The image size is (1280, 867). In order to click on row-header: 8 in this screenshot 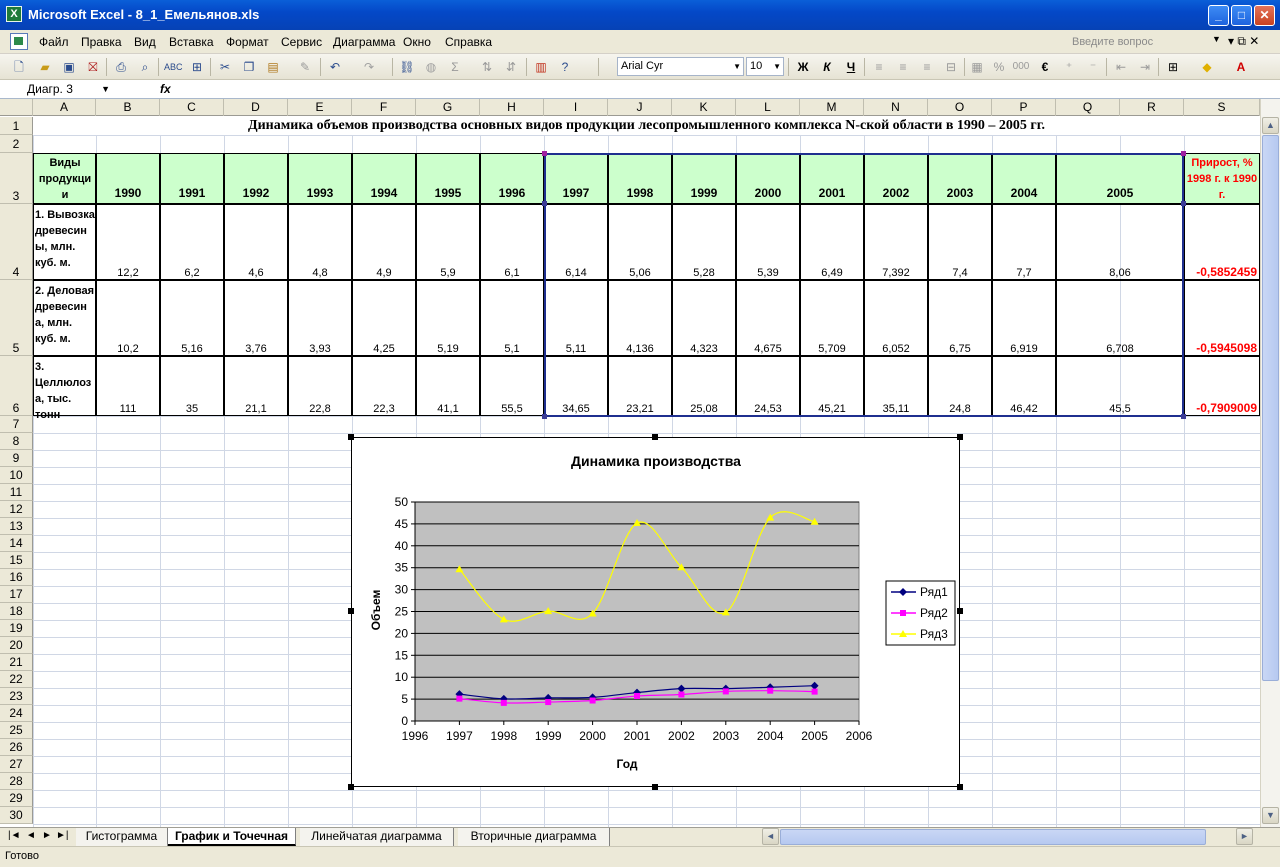, I will do `click(16, 441)`.